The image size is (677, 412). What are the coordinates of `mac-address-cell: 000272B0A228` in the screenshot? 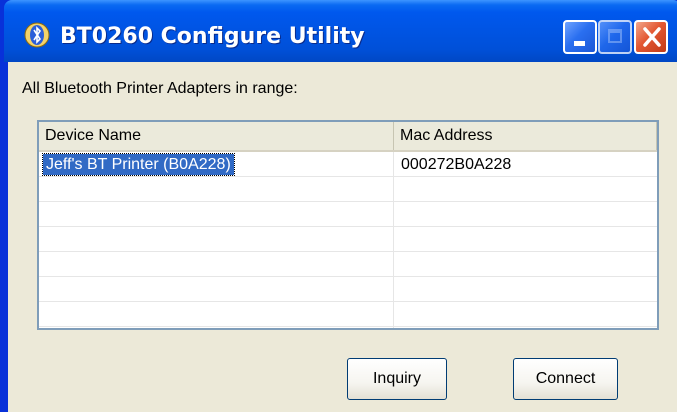 It's located at (456, 164).